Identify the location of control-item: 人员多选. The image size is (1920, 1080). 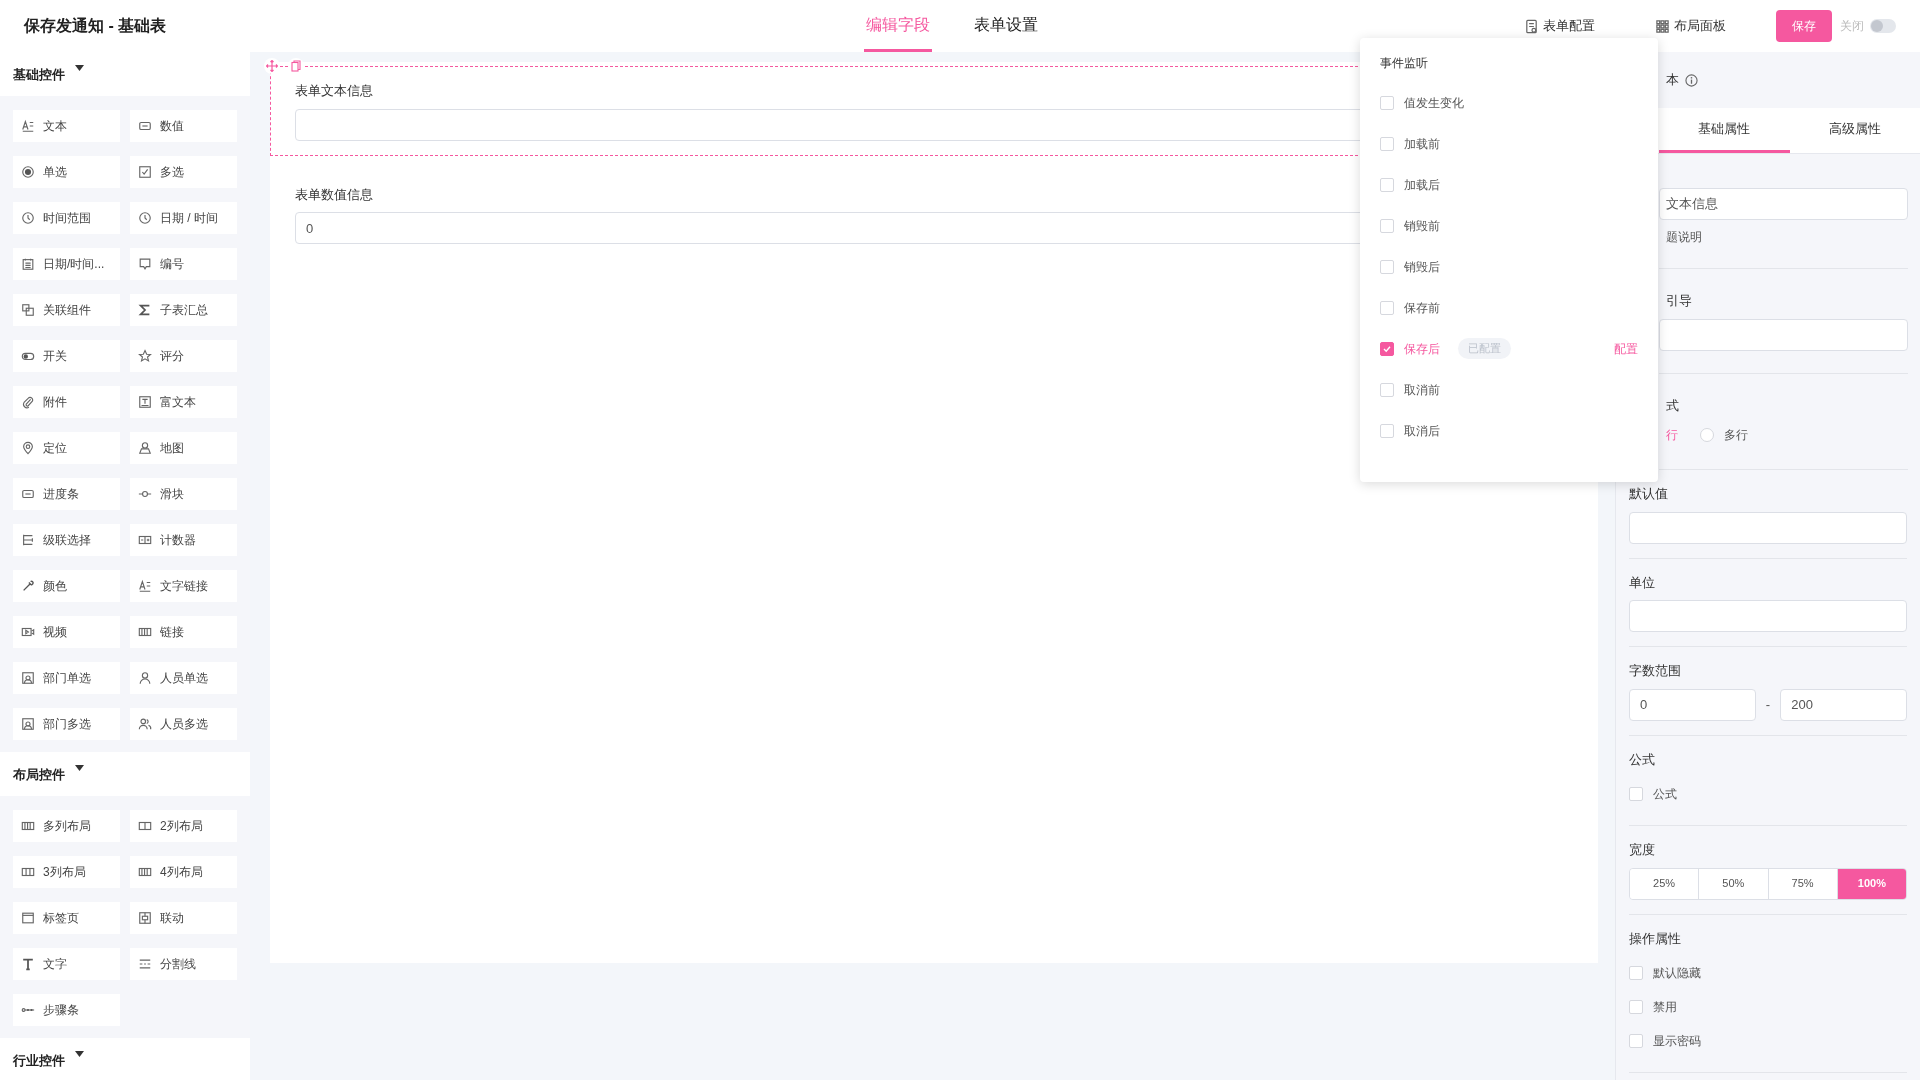
(183, 724).